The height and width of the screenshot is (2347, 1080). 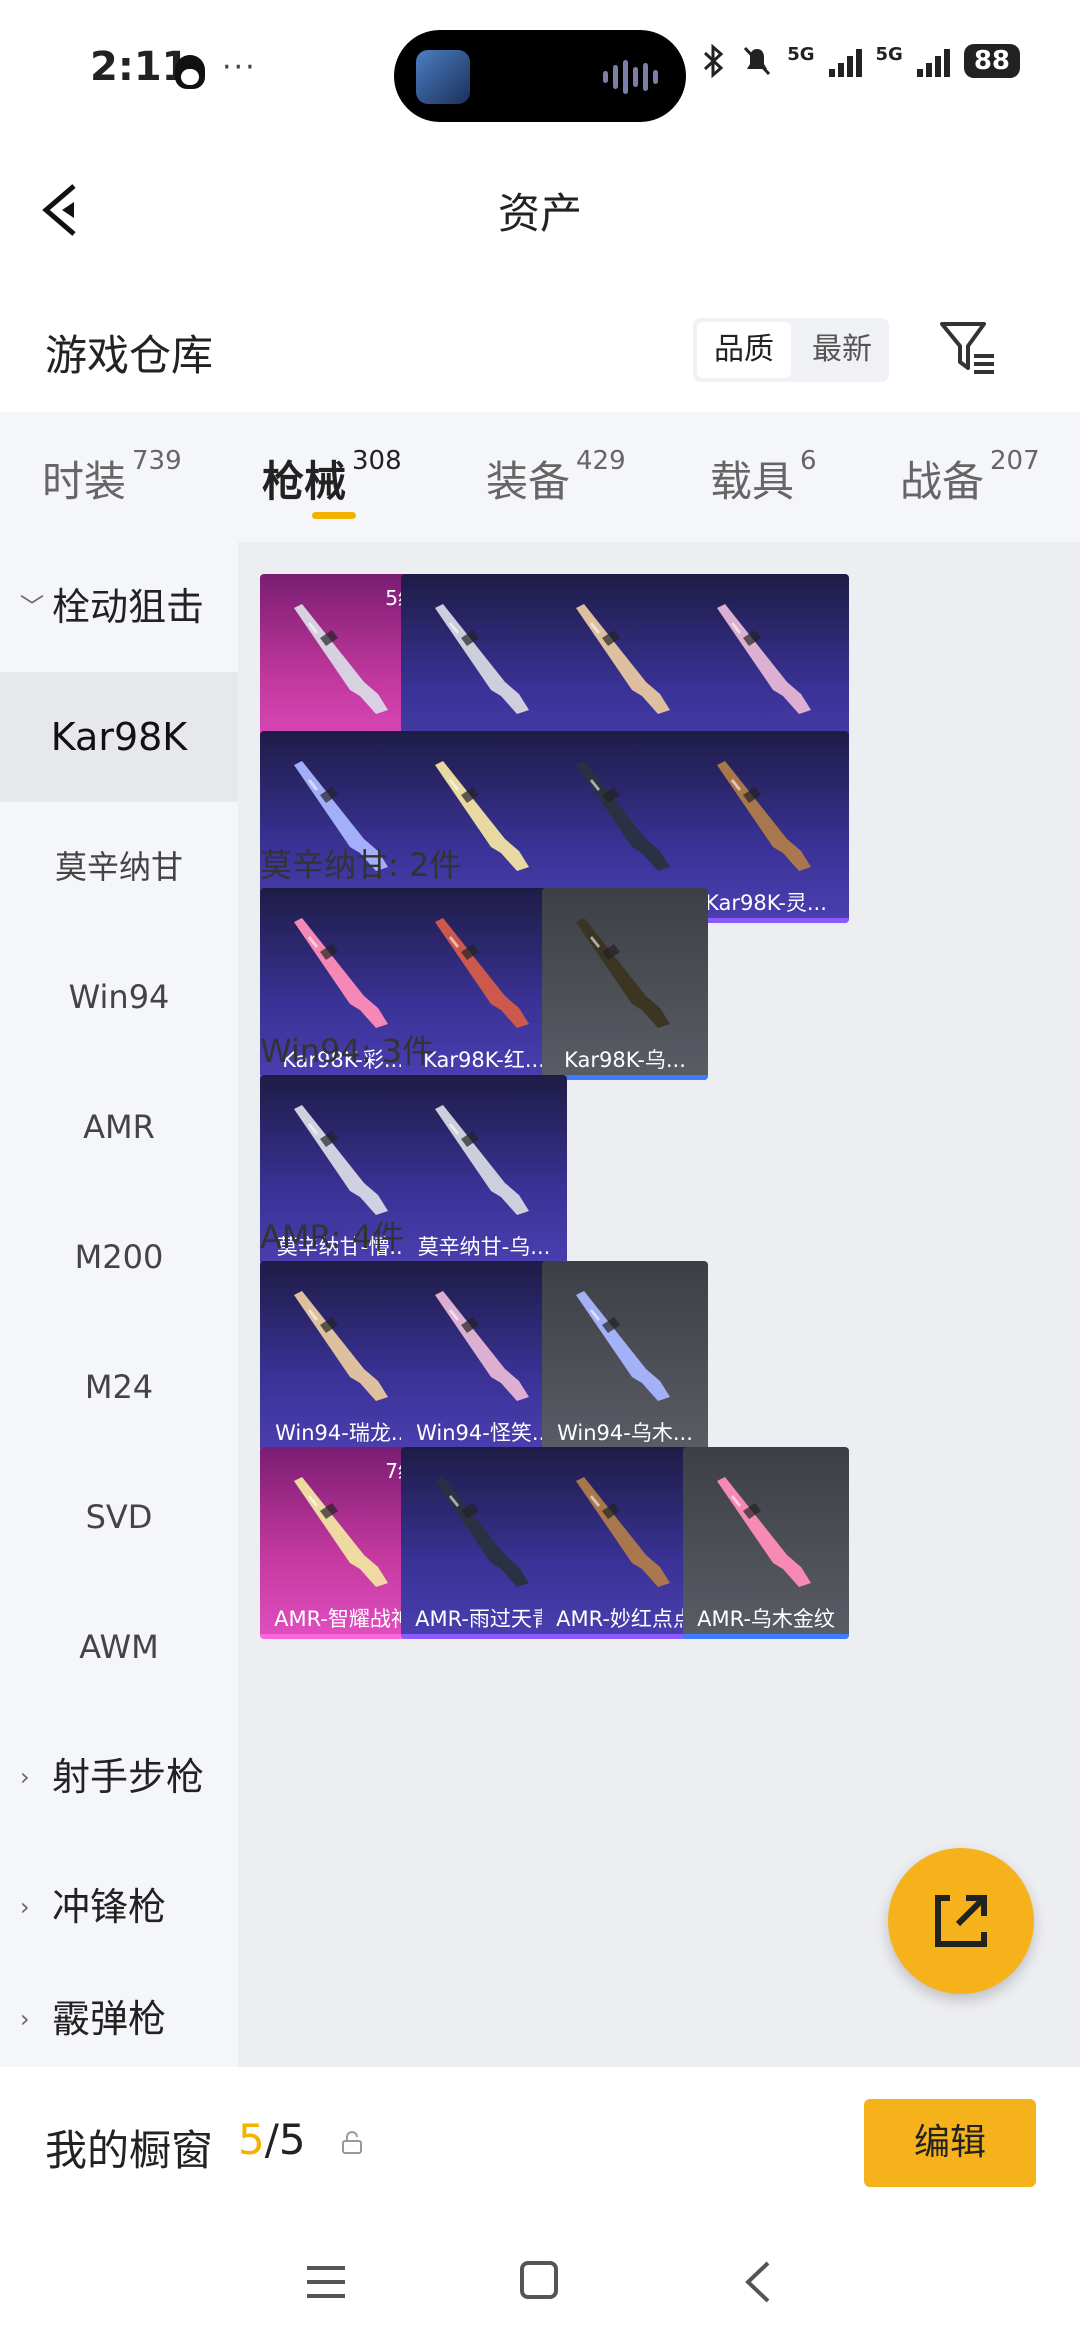 What do you see at coordinates (332, 1237) in the screenshot?
I see `section-title: AMR: 4件` at bounding box center [332, 1237].